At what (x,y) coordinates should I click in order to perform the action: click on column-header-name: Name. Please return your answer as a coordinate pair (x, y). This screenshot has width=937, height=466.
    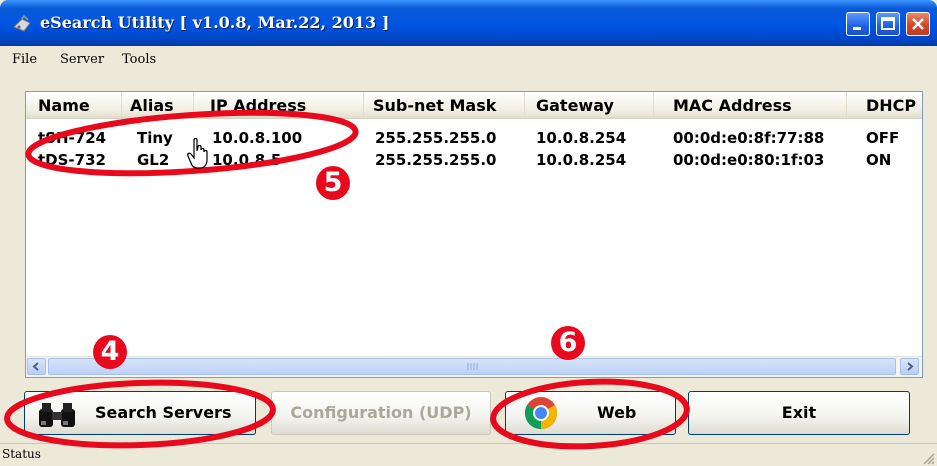
    Looking at the image, I should click on (76, 105).